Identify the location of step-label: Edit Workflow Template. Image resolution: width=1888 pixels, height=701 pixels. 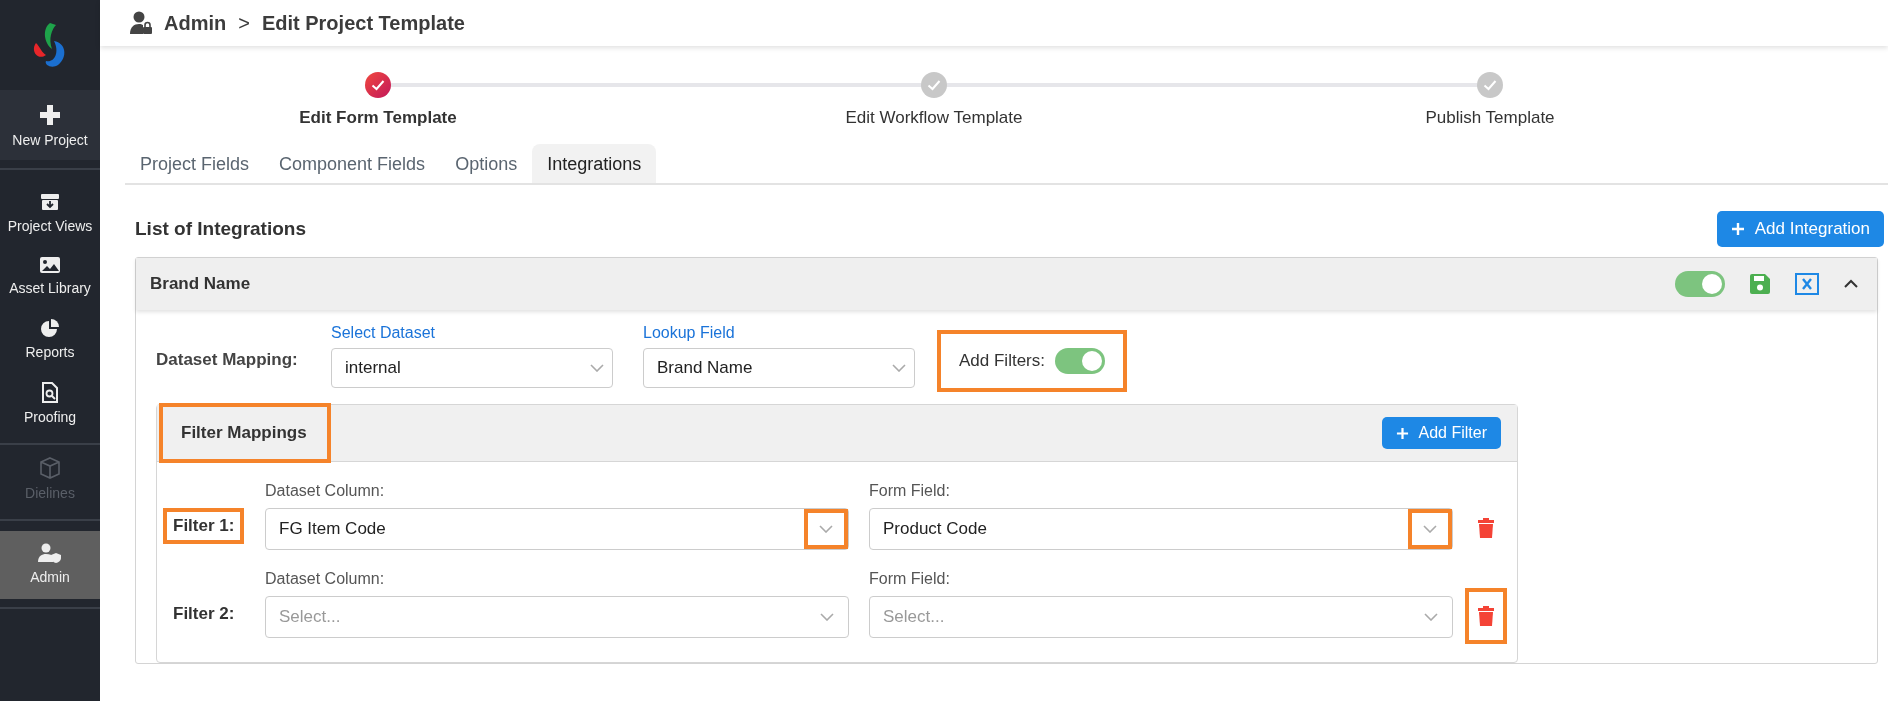
(934, 118).